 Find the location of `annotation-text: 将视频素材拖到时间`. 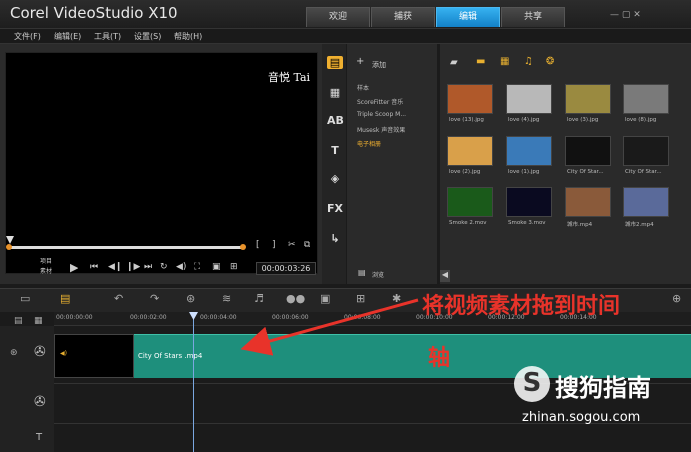

annotation-text: 将视频素材拖到时间 is located at coordinates (521, 306).